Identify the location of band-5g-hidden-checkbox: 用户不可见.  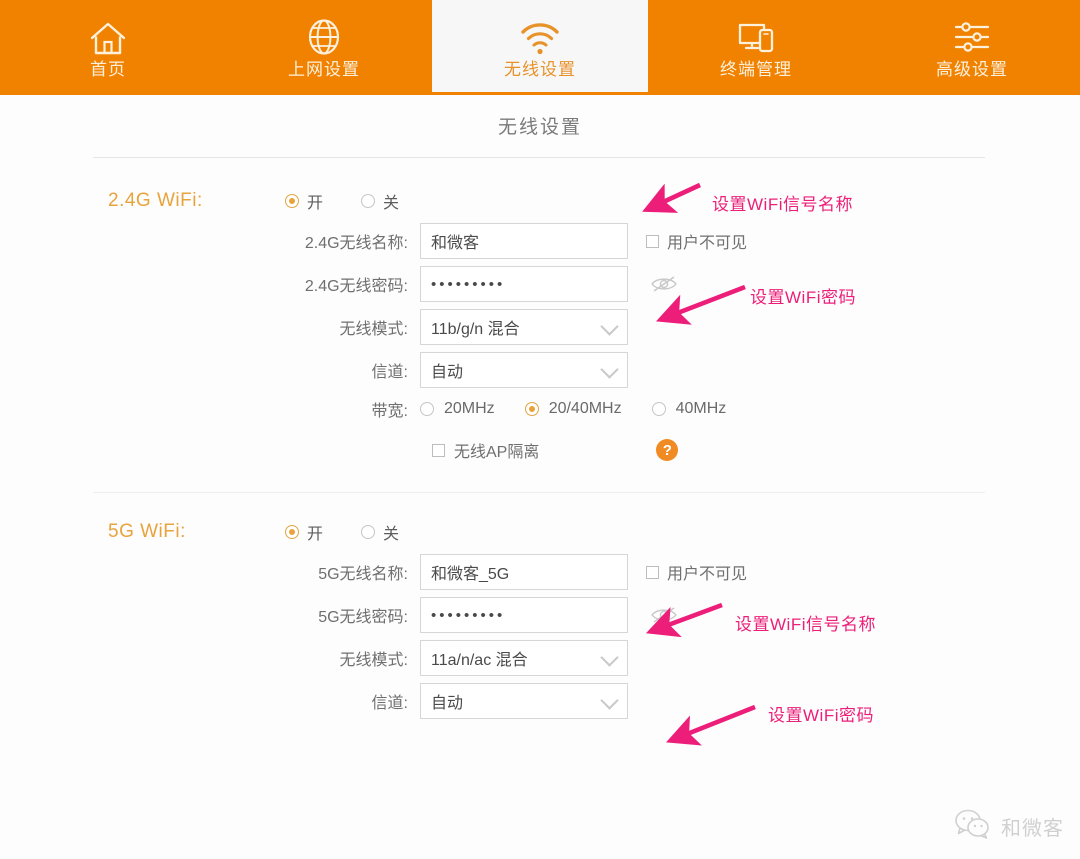
(696, 572).